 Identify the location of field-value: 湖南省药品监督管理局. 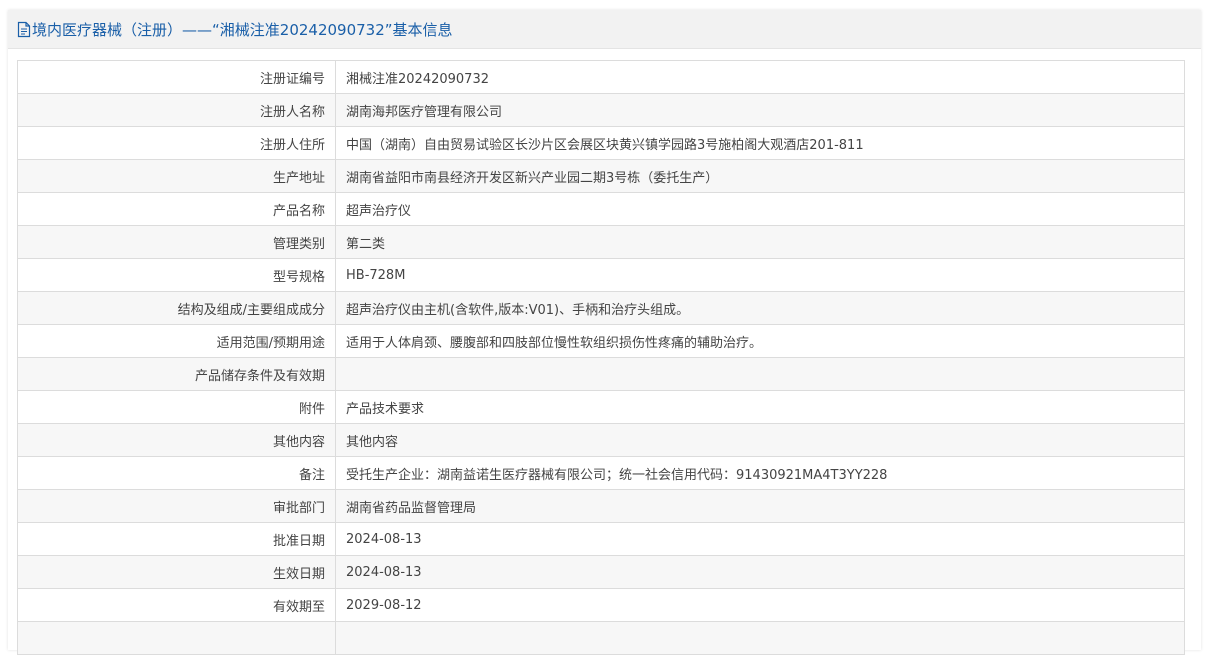
(760, 506).